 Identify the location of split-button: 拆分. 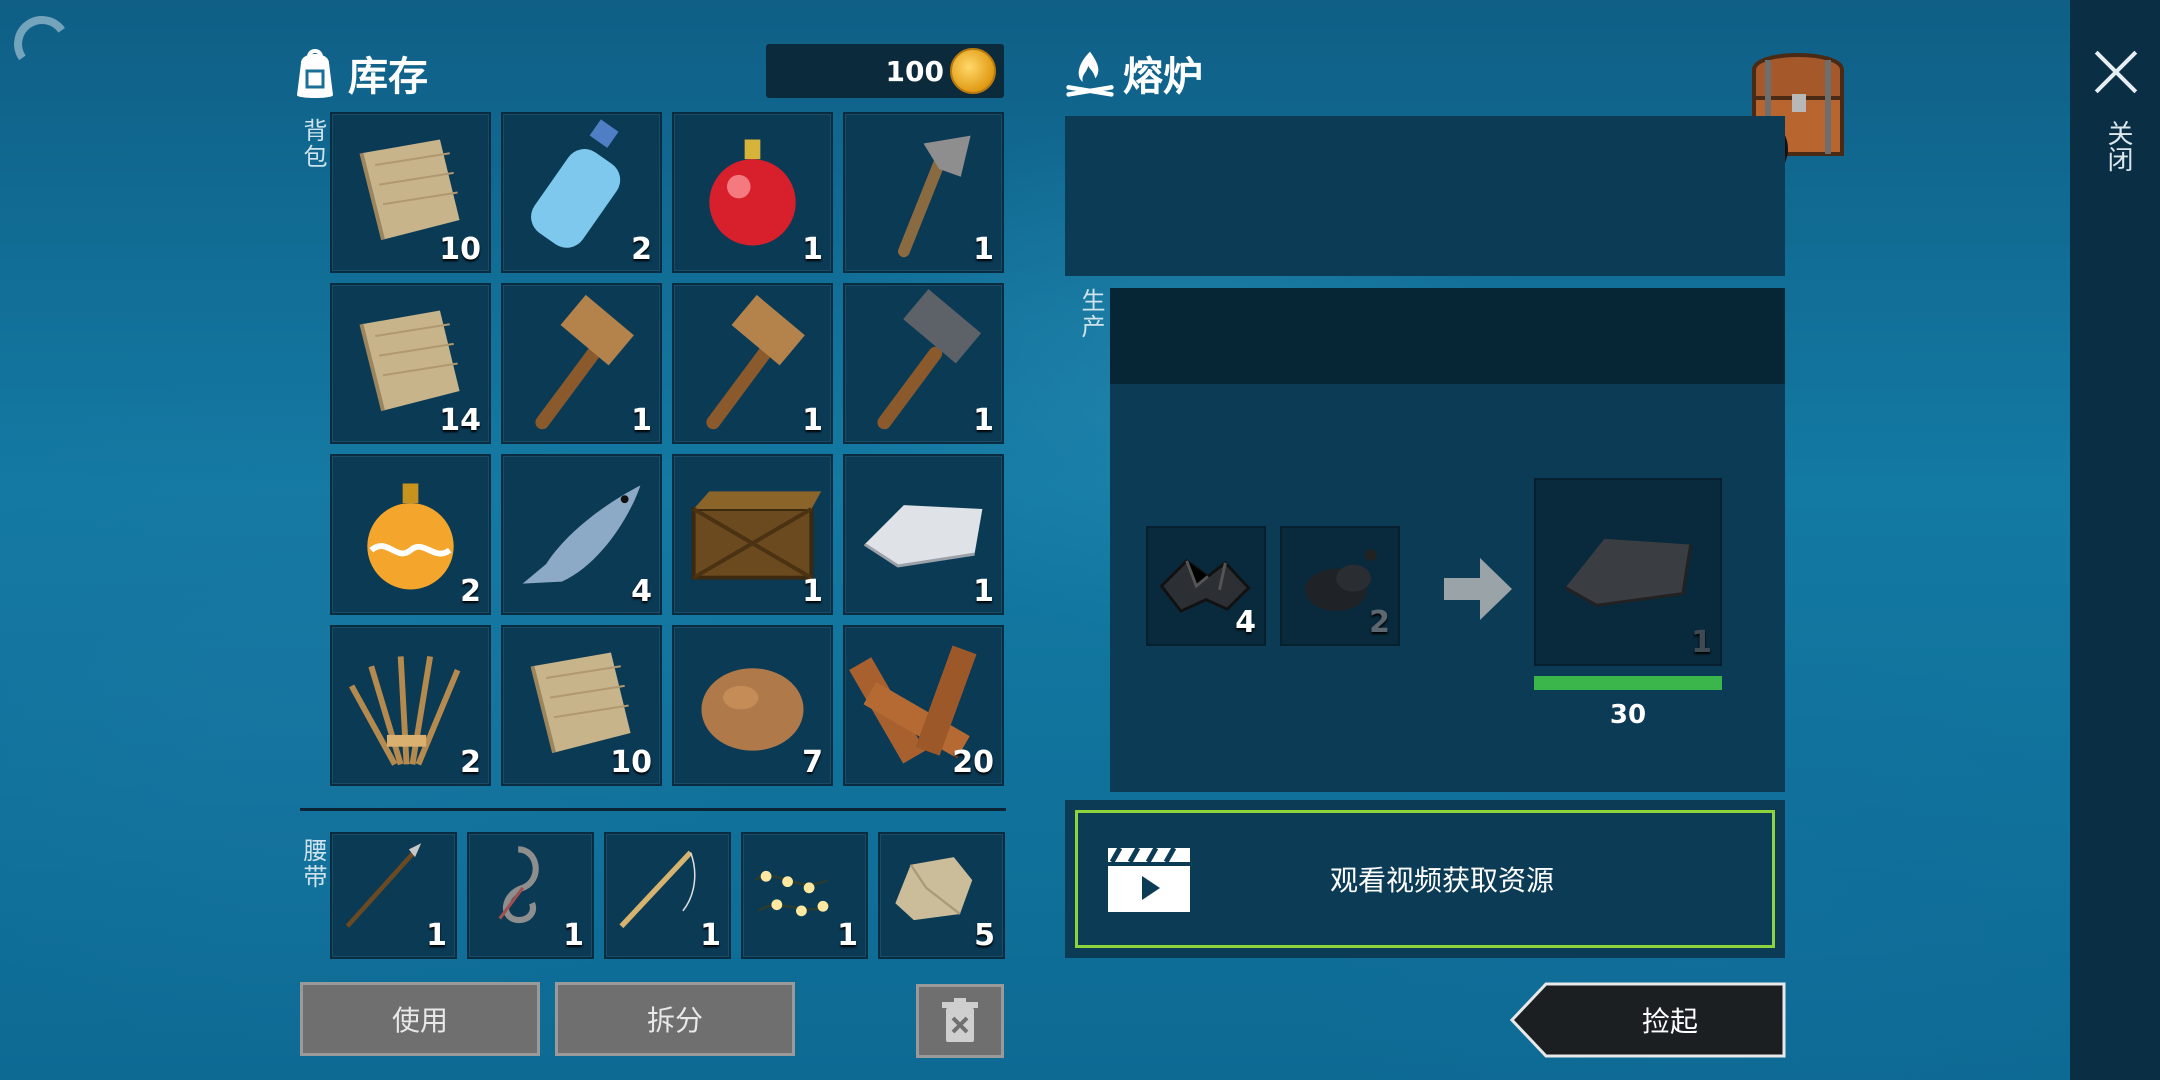
(675, 1019).